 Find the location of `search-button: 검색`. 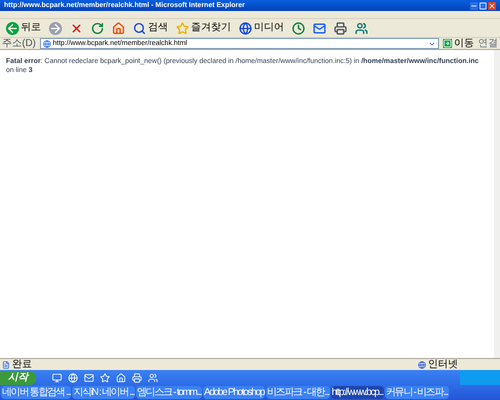

search-button: 검색 is located at coordinates (150, 28).